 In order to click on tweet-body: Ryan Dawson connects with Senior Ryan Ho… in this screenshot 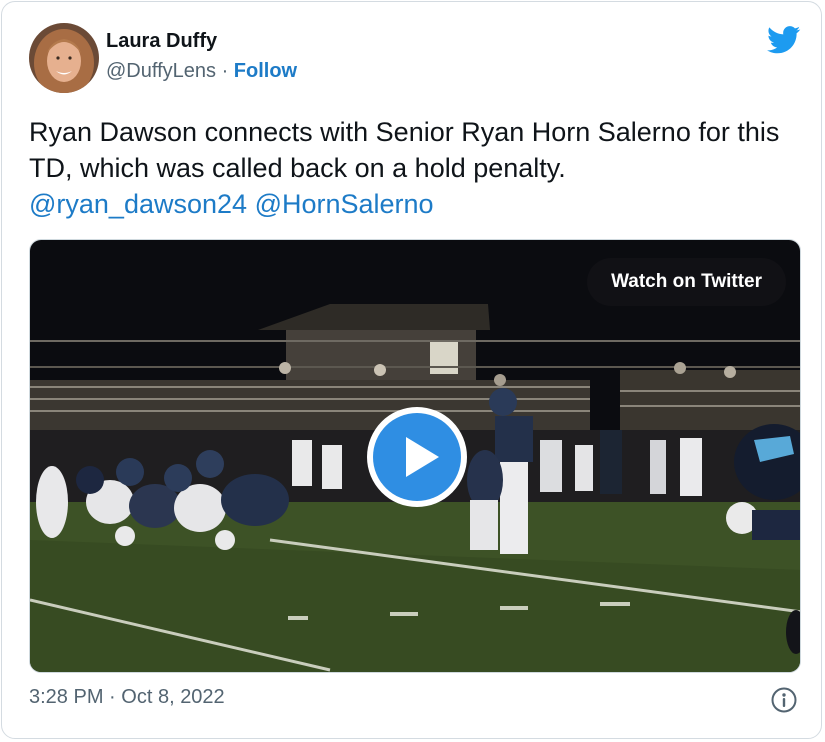, I will do `click(404, 150)`.